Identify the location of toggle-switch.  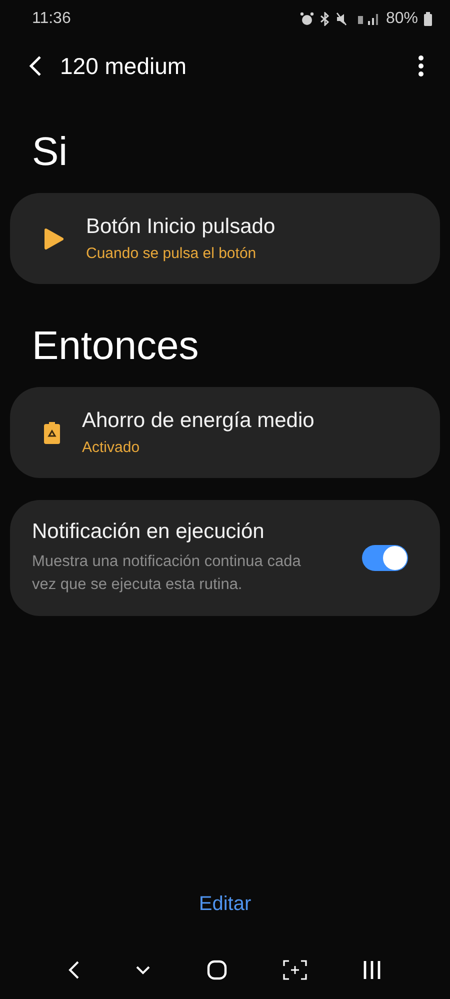
(385, 558).